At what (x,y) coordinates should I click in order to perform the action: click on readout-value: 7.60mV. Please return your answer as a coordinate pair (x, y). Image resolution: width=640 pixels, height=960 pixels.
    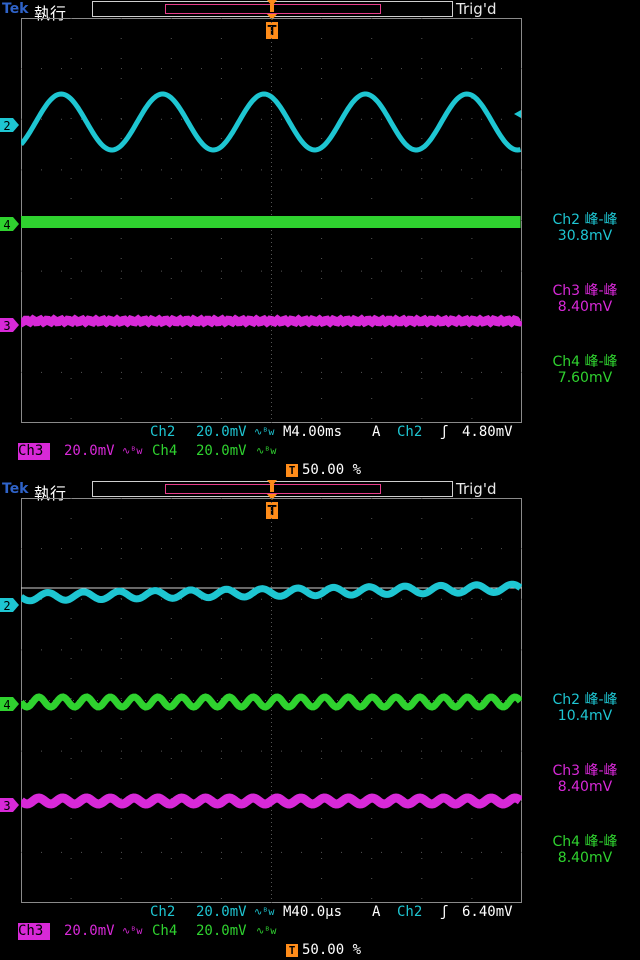
    Looking at the image, I should click on (585, 378).